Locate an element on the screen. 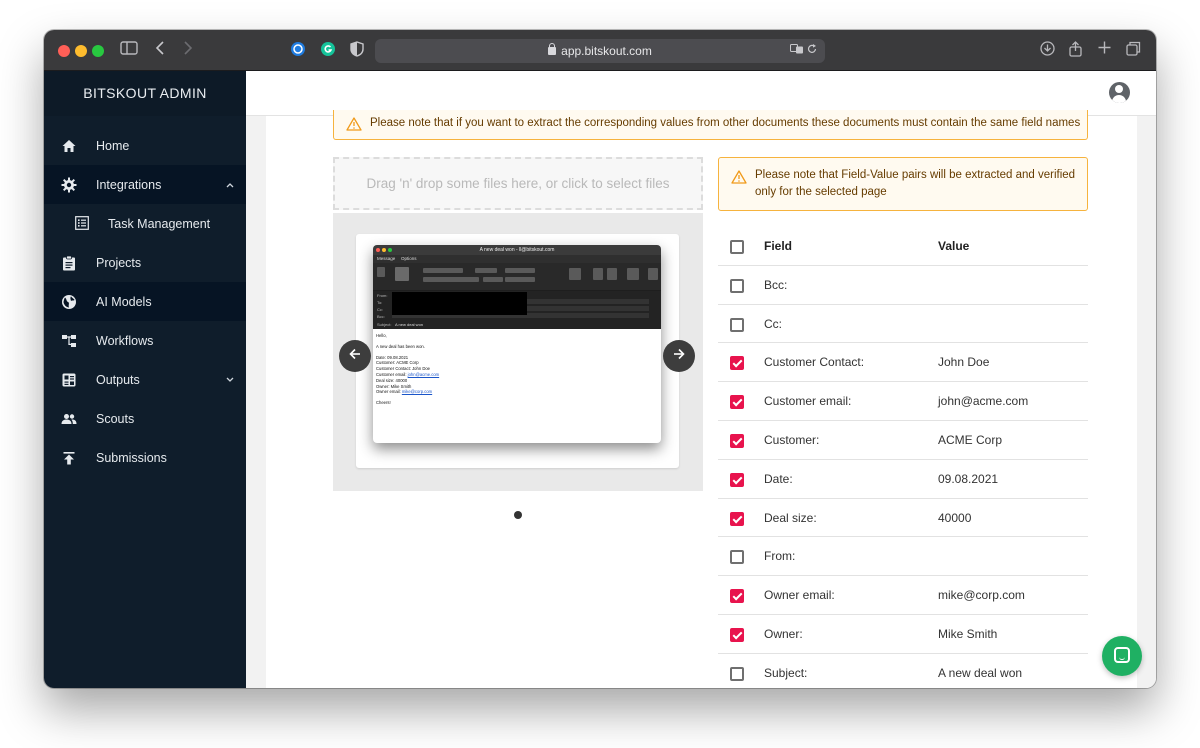 The image size is (1200, 748). field-name-cell: Deal size: is located at coordinates (790, 517).